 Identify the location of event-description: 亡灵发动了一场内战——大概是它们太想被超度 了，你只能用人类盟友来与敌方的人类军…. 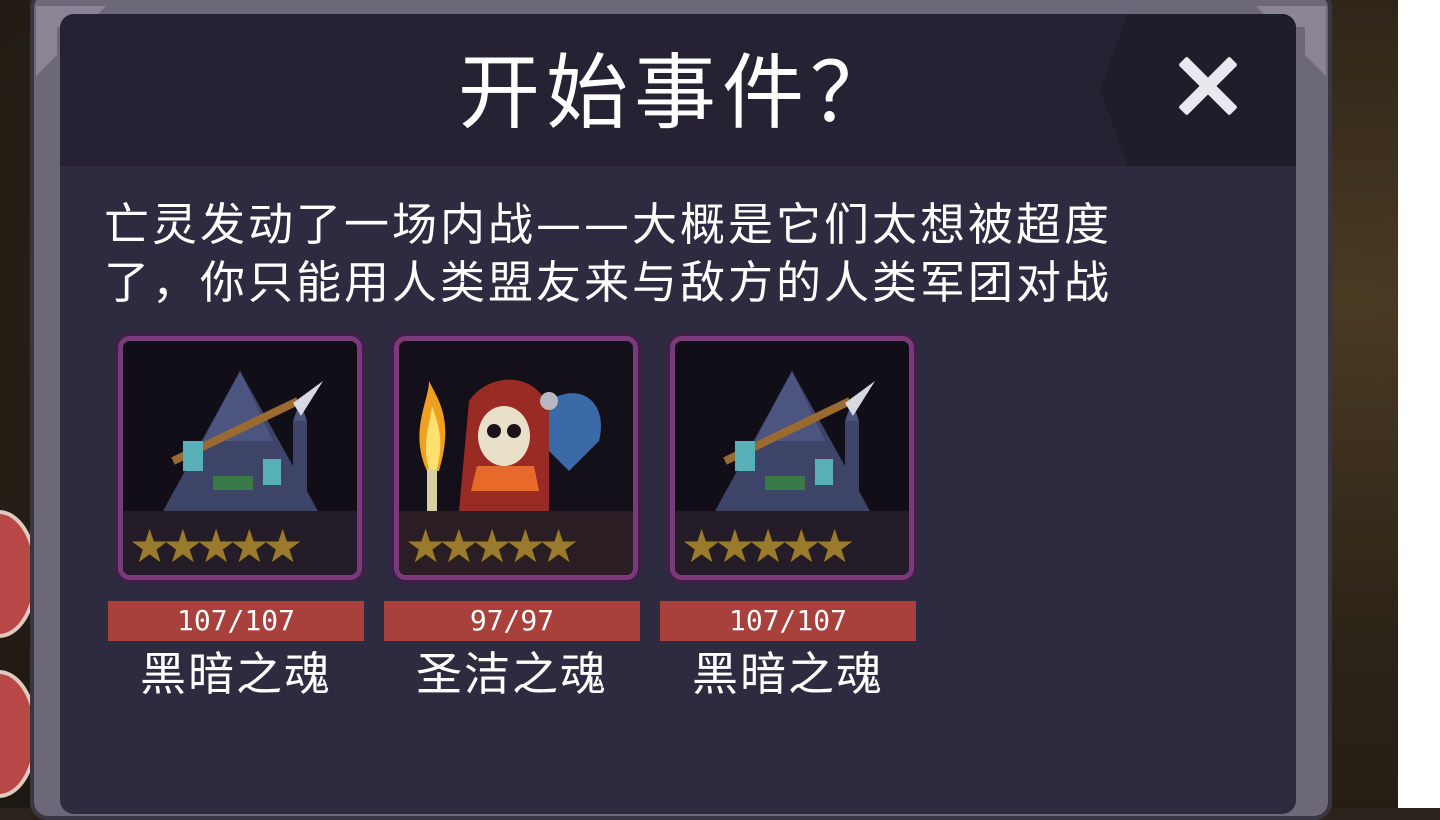
(608, 253).